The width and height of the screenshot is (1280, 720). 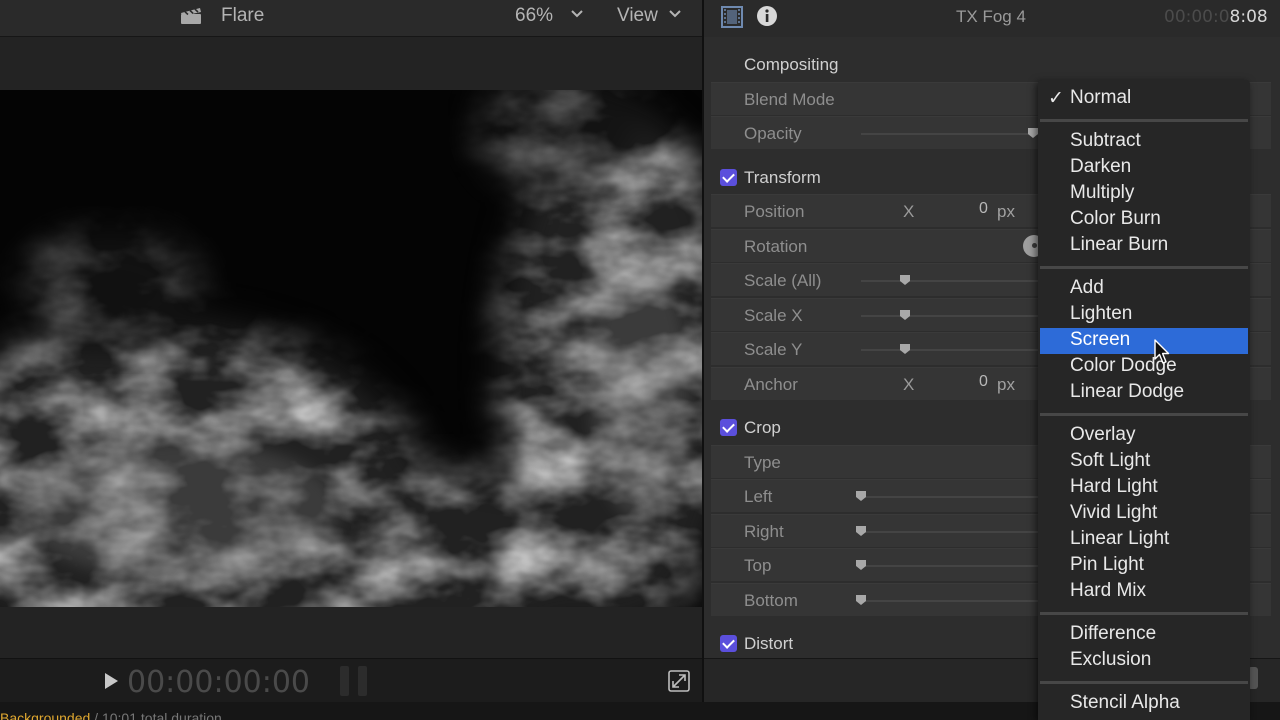 I want to click on param-label: Position, so click(x=774, y=211).